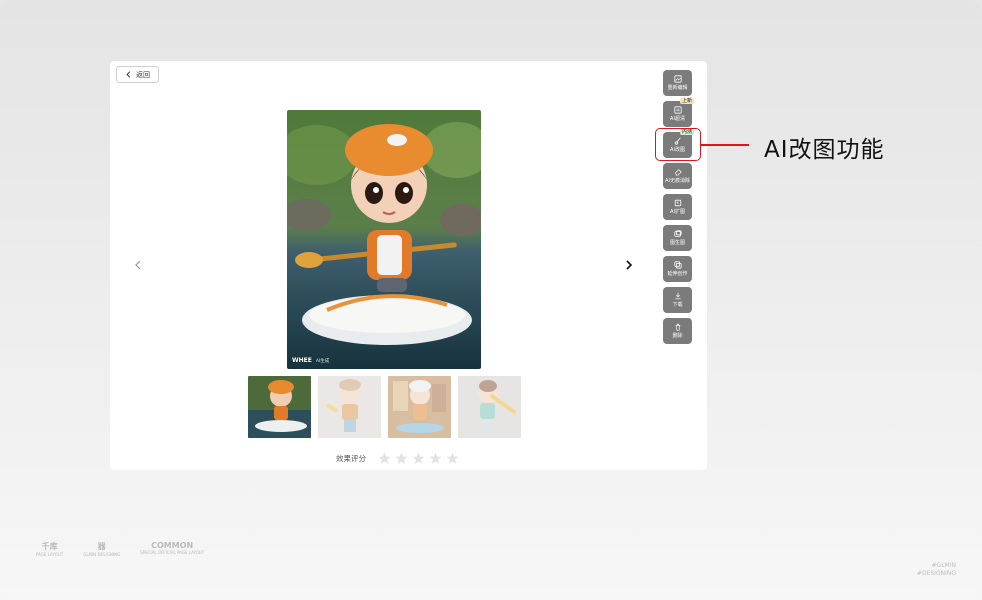 Image resolution: width=982 pixels, height=600 pixels. I want to click on annotation-callout: AI改图功能, so click(824, 150).